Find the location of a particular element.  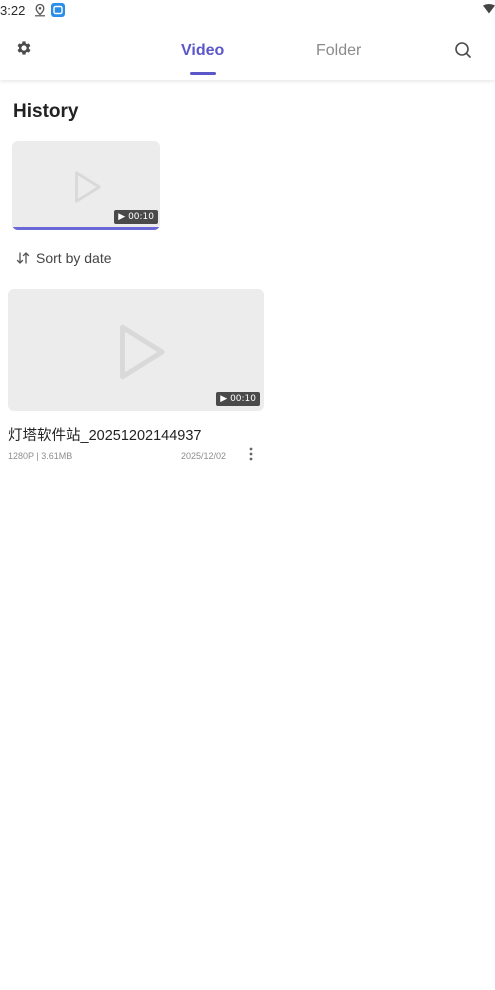

search-button is located at coordinates (463, 50).